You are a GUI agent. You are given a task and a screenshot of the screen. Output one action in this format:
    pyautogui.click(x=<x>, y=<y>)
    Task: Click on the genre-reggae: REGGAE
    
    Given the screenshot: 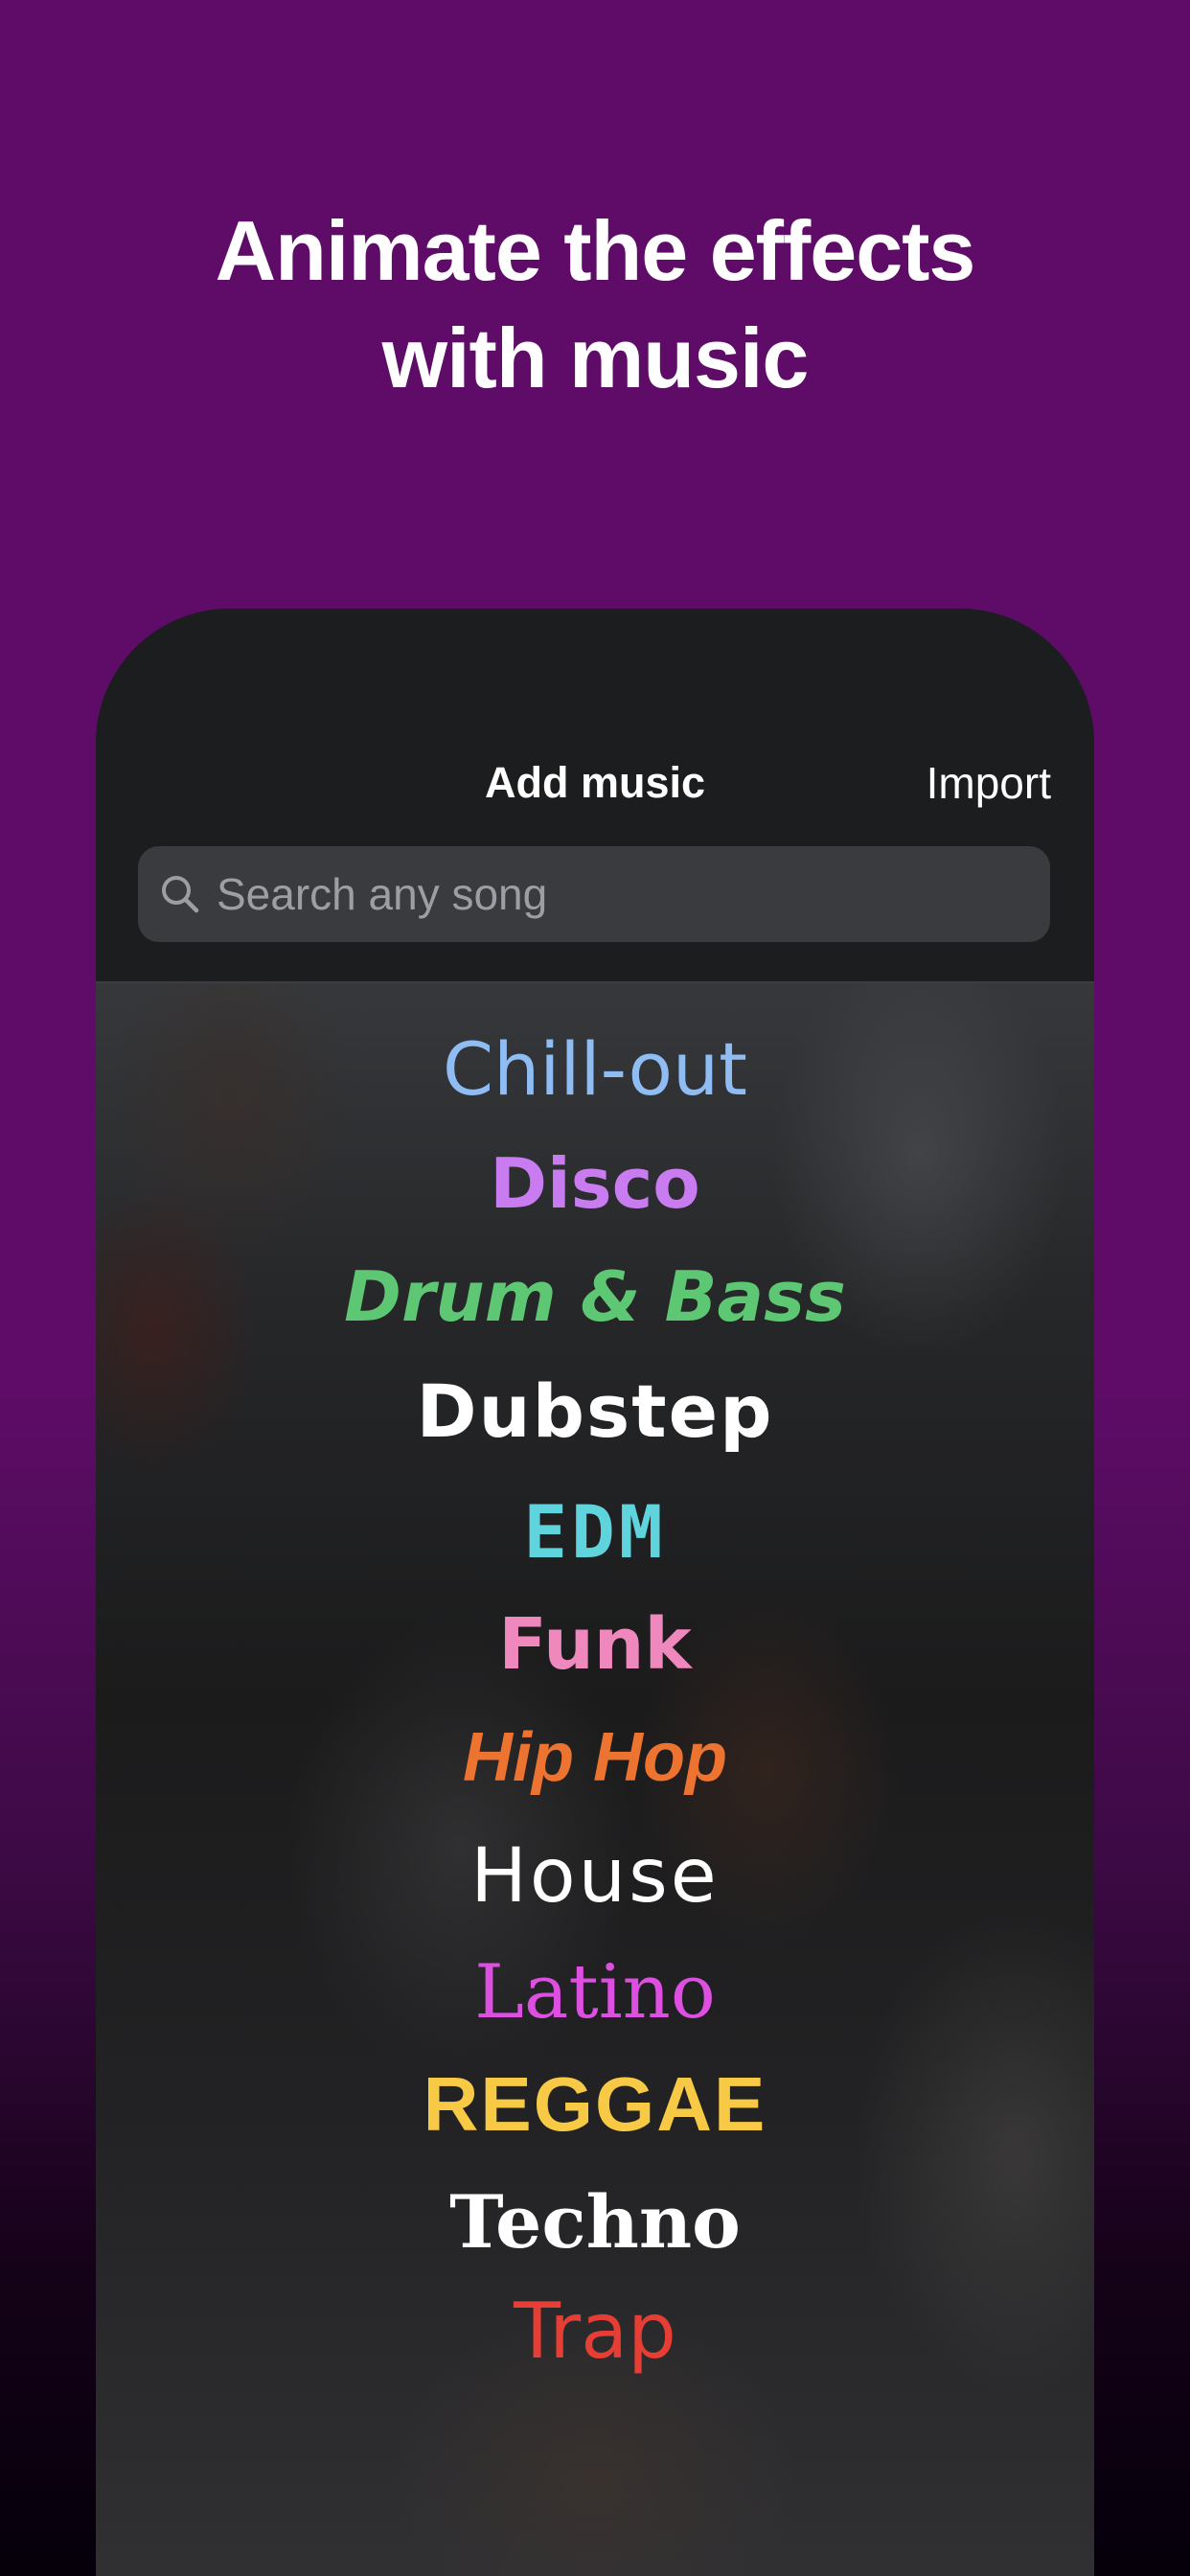 What is the action you would take?
    pyautogui.click(x=595, y=2104)
    